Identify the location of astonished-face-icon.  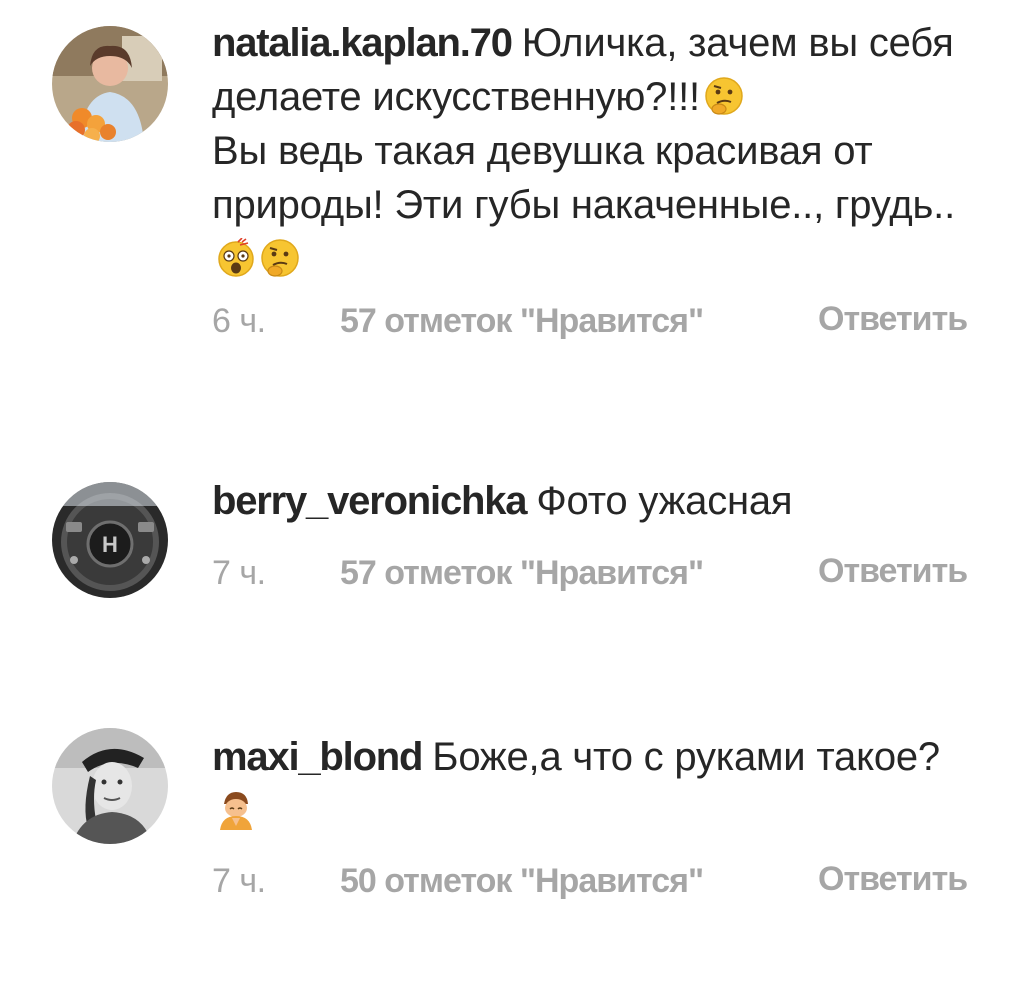
(236, 257).